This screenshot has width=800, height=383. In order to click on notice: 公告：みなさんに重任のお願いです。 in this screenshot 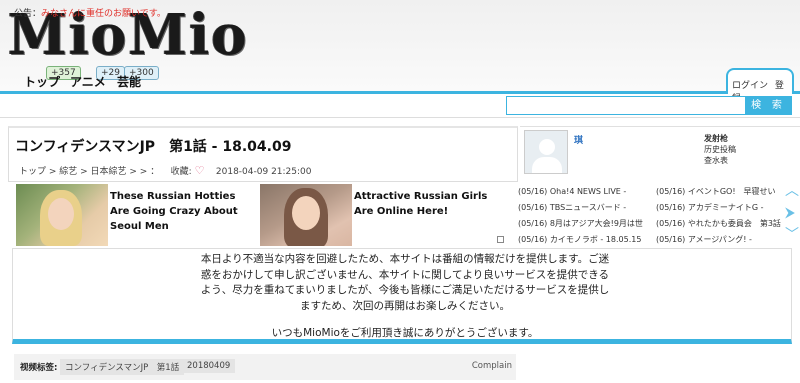, I will do `click(90, 12)`.